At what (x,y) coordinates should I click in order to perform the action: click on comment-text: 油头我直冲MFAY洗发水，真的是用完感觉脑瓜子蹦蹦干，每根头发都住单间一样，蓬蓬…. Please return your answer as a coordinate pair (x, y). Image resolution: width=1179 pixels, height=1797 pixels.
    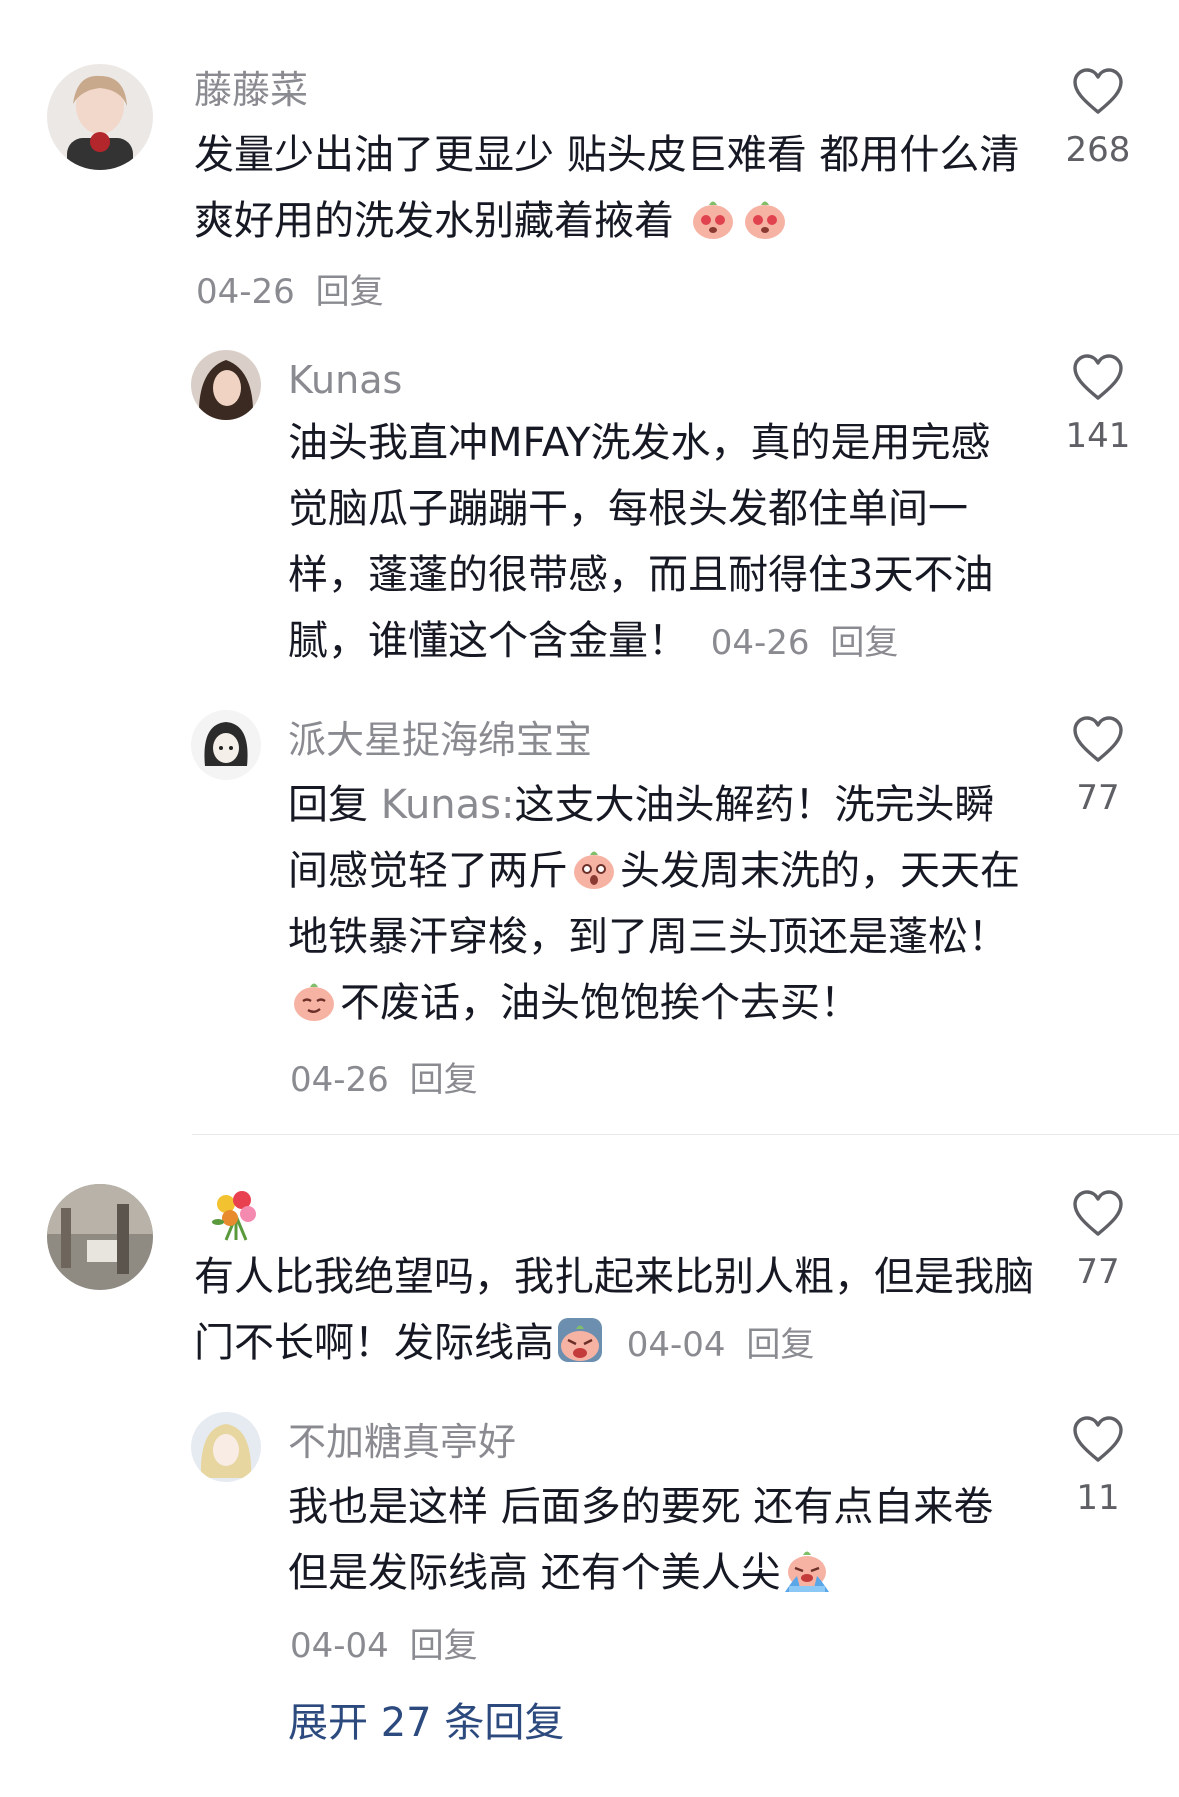
    Looking at the image, I should click on (655, 543).